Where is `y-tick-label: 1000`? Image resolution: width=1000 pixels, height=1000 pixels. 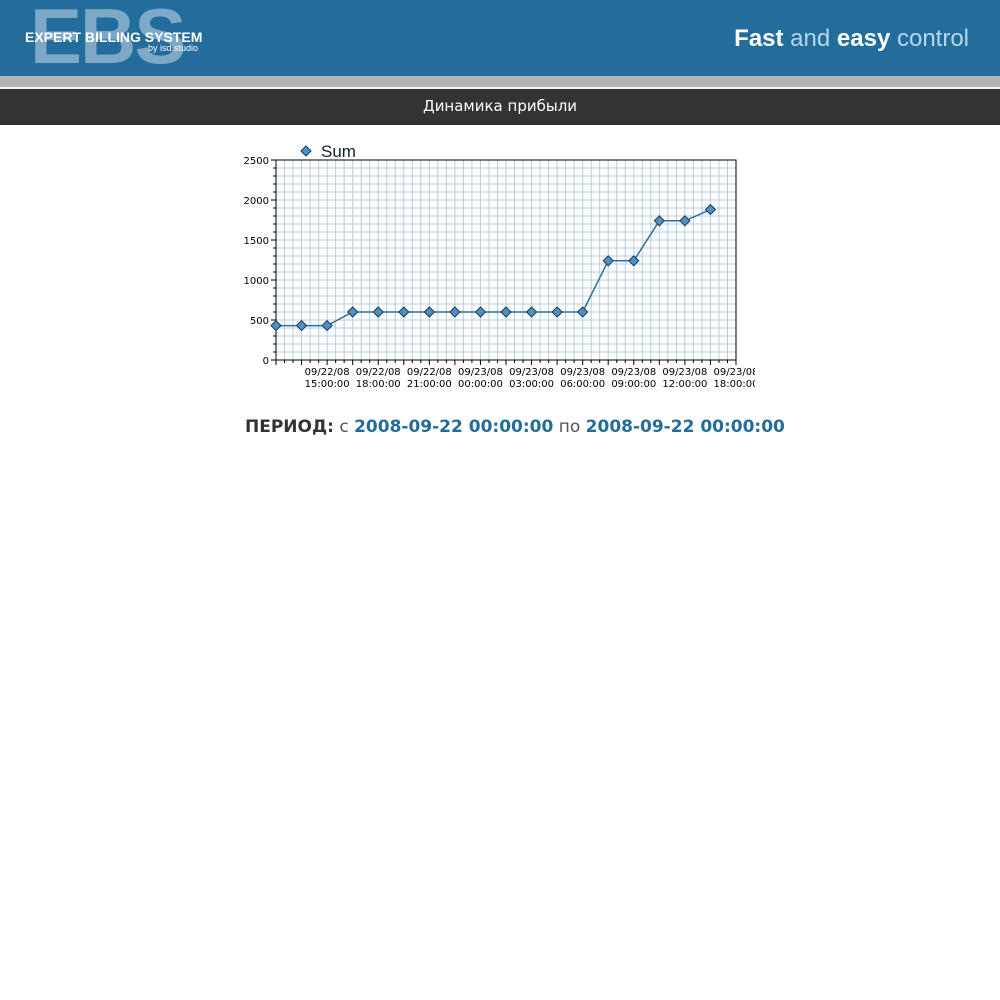
y-tick-label: 1000 is located at coordinates (256, 281).